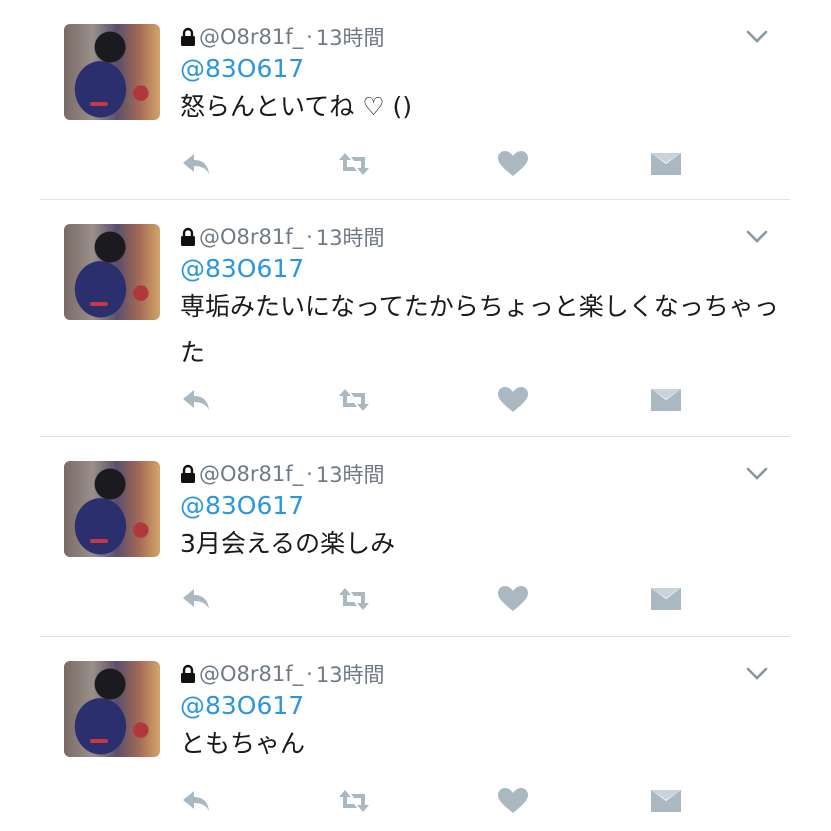 This screenshot has width=831, height=831. I want to click on tweet-text: 怒らんといてね ♡ (), so click(296, 106).